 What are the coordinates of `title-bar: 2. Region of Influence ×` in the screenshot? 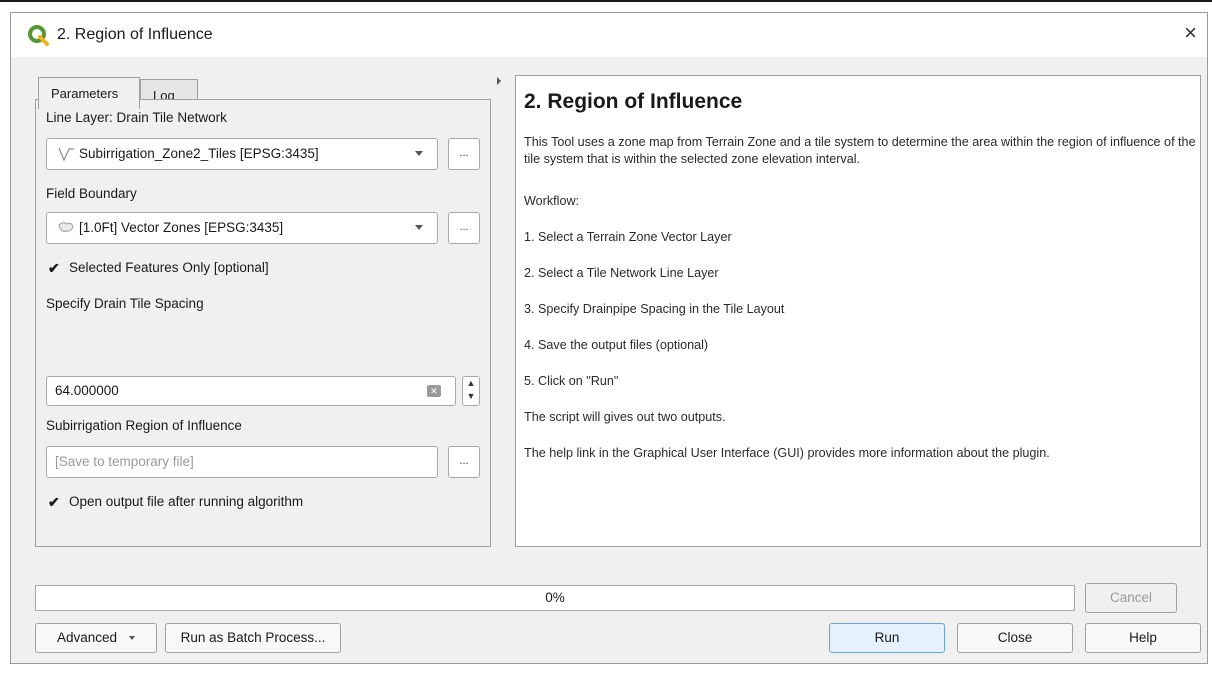 It's located at (609, 35).